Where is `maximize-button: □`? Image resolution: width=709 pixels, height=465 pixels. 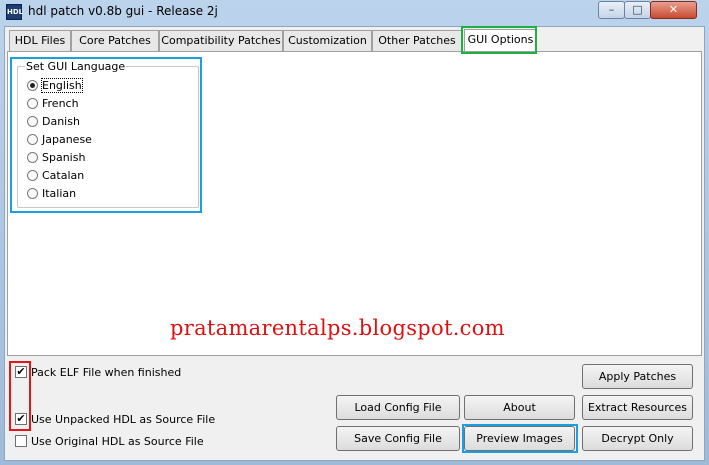 maximize-button: □ is located at coordinates (637, 10).